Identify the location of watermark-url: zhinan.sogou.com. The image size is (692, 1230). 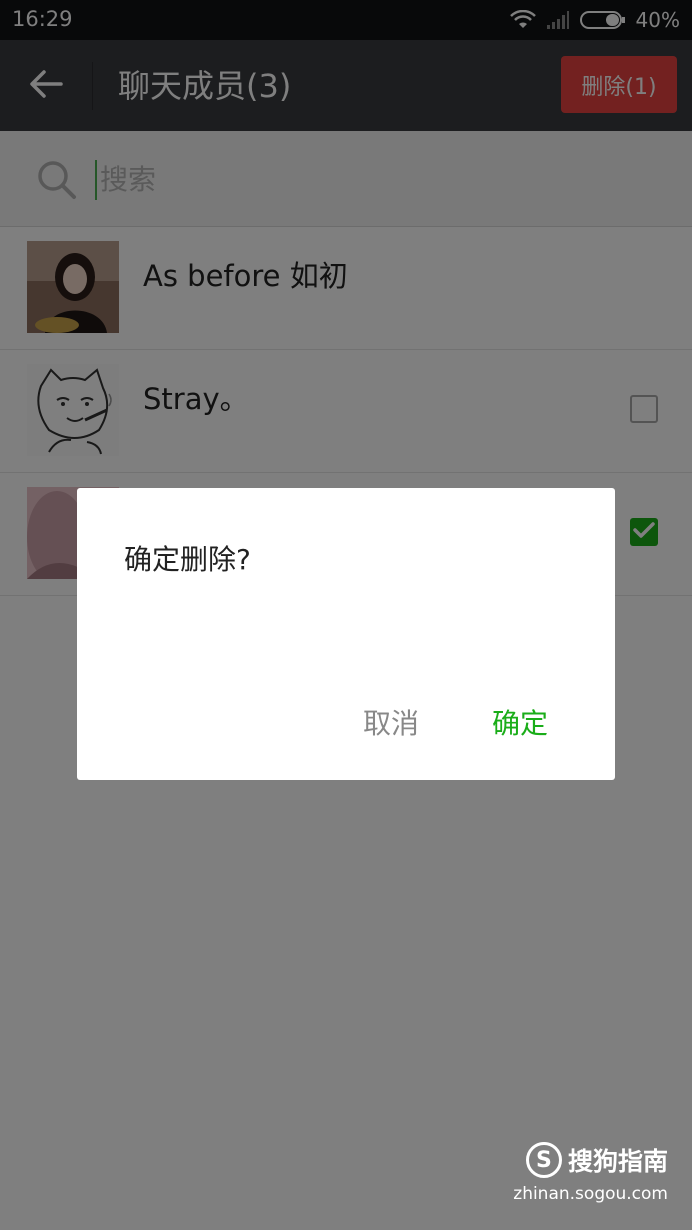
(590, 1194).